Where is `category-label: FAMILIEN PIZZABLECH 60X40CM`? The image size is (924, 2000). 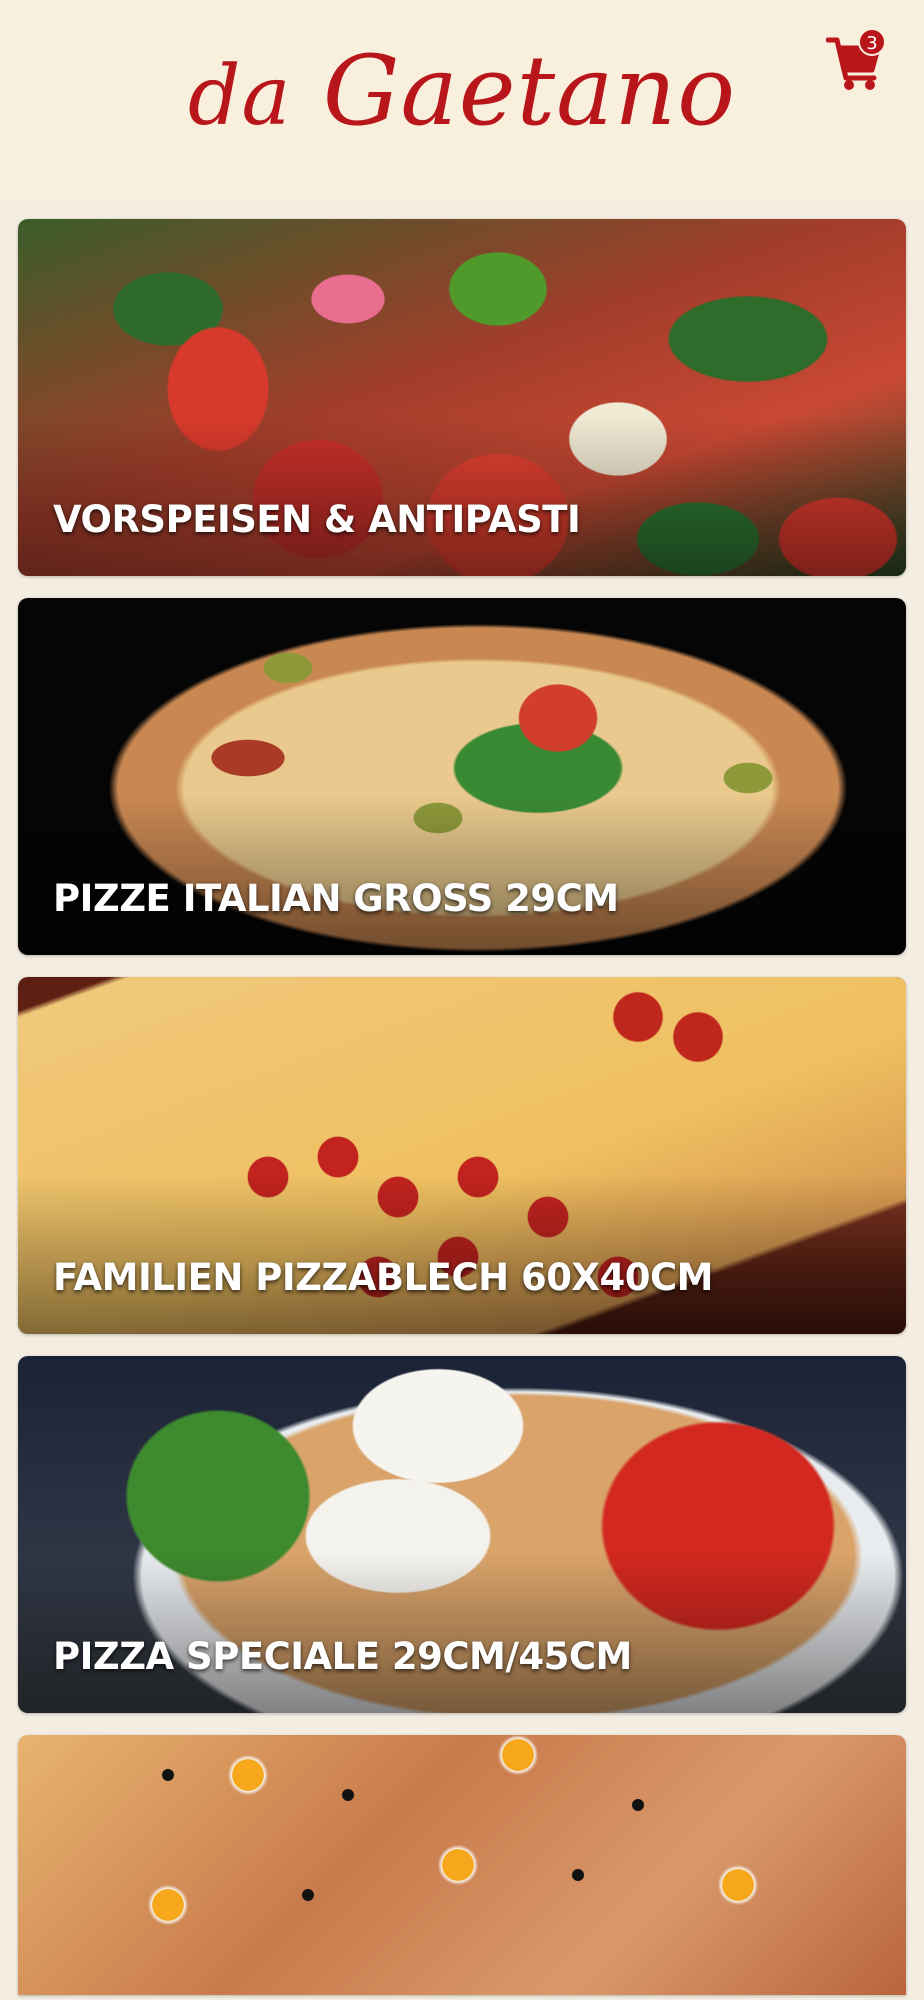
category-label: FAMILIEN PIZZABLECH 60X40CM is located at coordinates (383, 1277).